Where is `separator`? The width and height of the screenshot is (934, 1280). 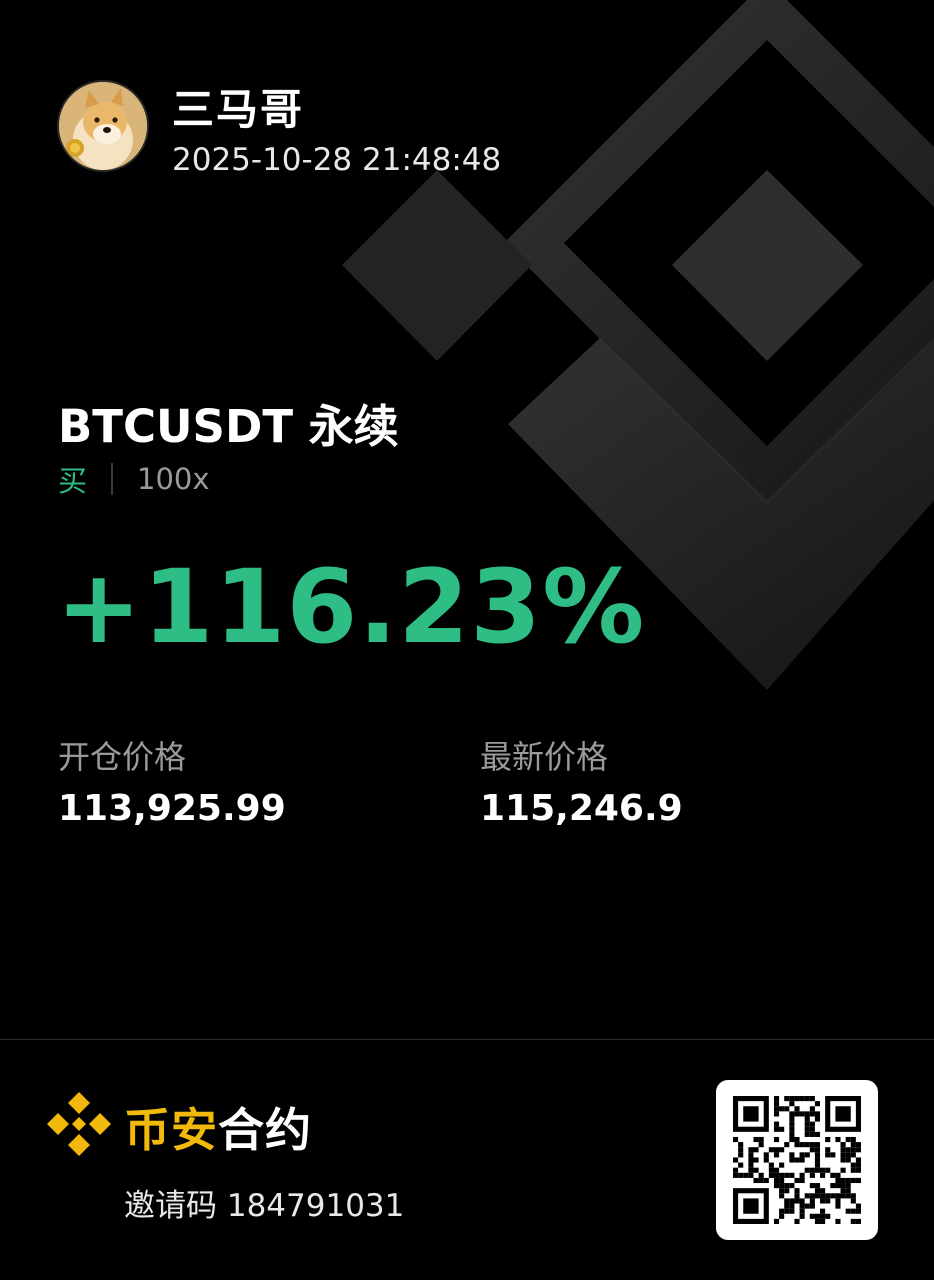 separator is located at coordinates (112, 479).